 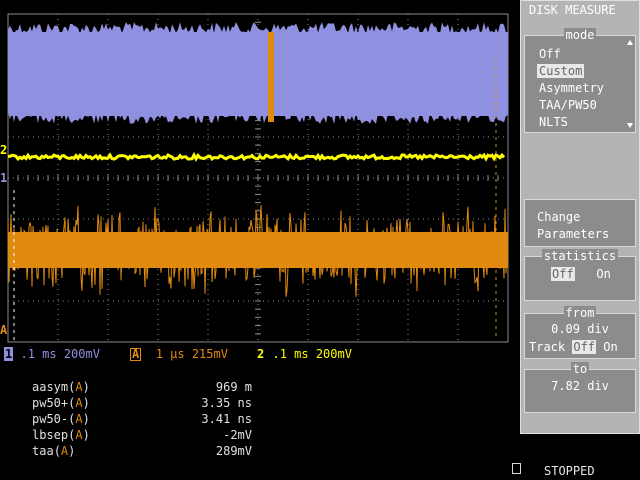 What do you see at coordinates (572, 10) in the screenshot?
I see `menu-title: DISK MEASURE` at bounding box center [572, 10].